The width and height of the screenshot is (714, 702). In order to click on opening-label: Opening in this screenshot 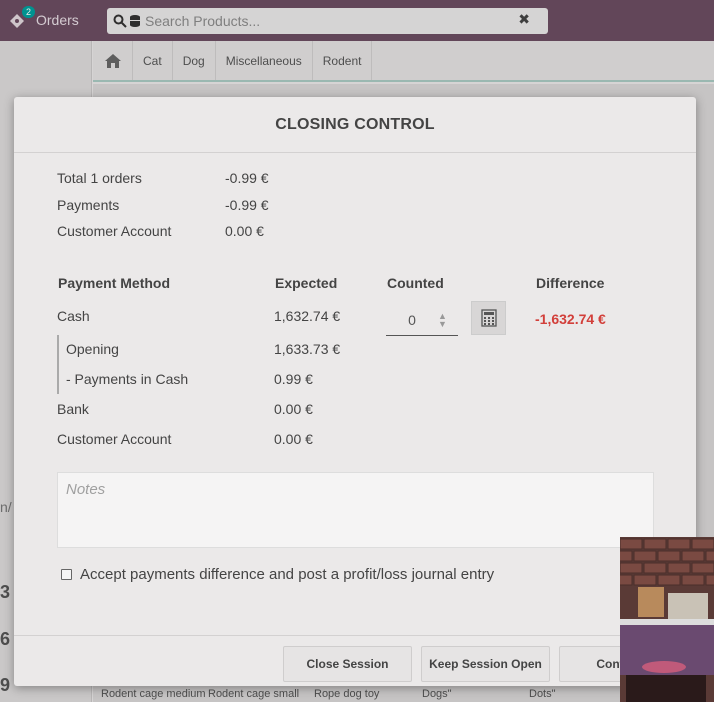, I will do `click(92, 349)`.